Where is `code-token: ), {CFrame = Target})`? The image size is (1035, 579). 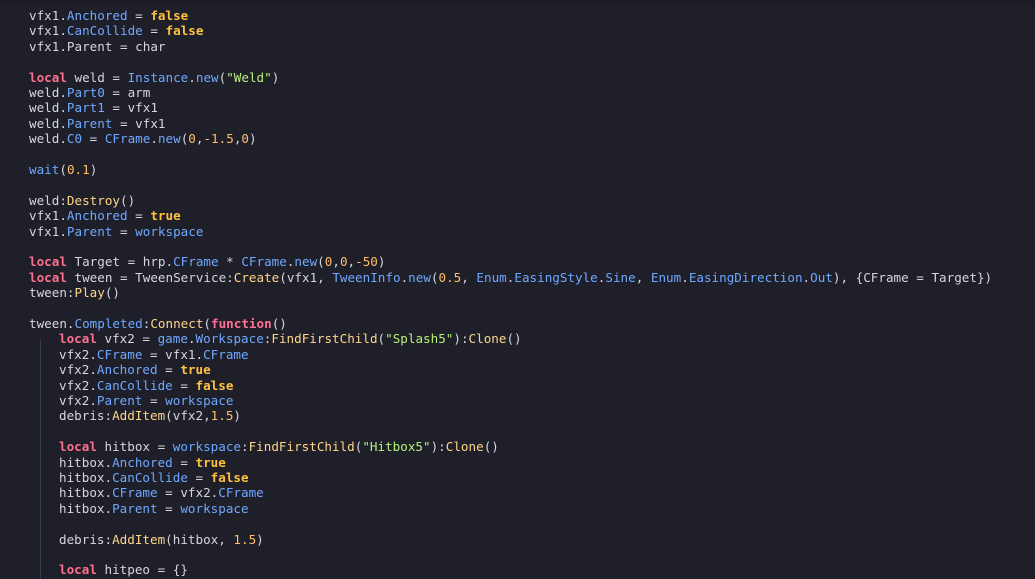
code-token: ), {CFrame = Target}) is located at coordinates (912, 277).